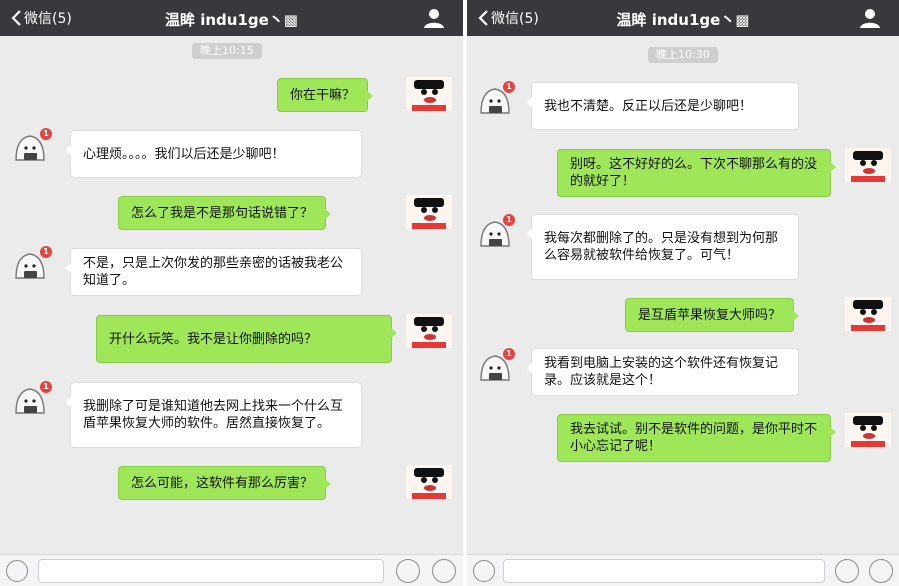 The image size is (899, 586). I want to click on message-bubble-out: 怎么了我是不是那句话说错了？, so click(225, 213).